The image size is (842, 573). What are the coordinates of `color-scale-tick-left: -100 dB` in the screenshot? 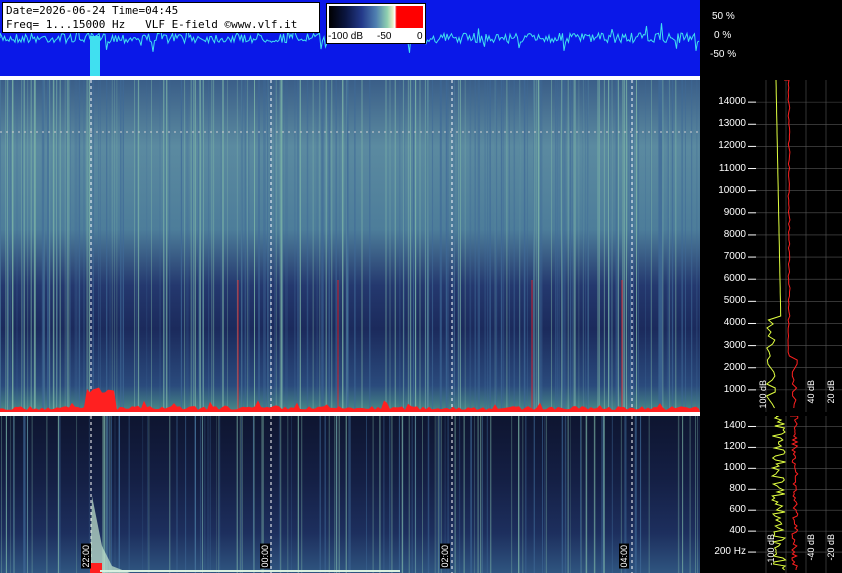 It's located at (346, 36).